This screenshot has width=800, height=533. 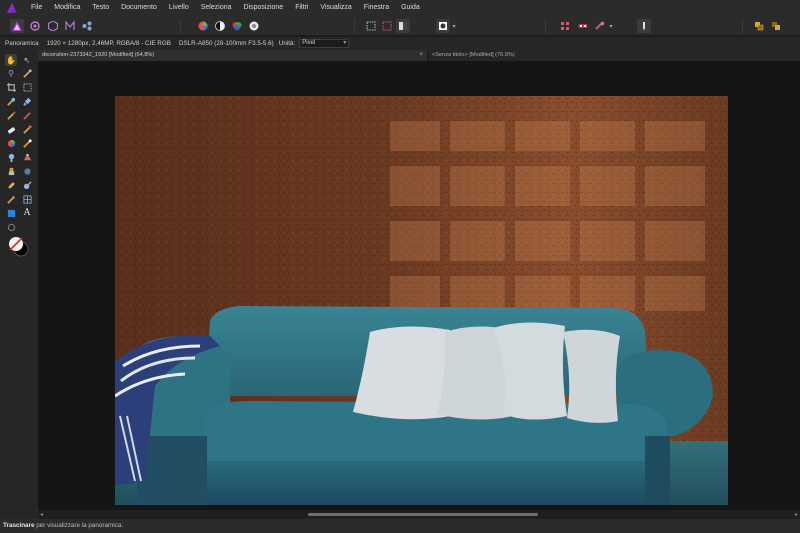 I want to click on pen-tool-icon, so click(x=644, y=26).